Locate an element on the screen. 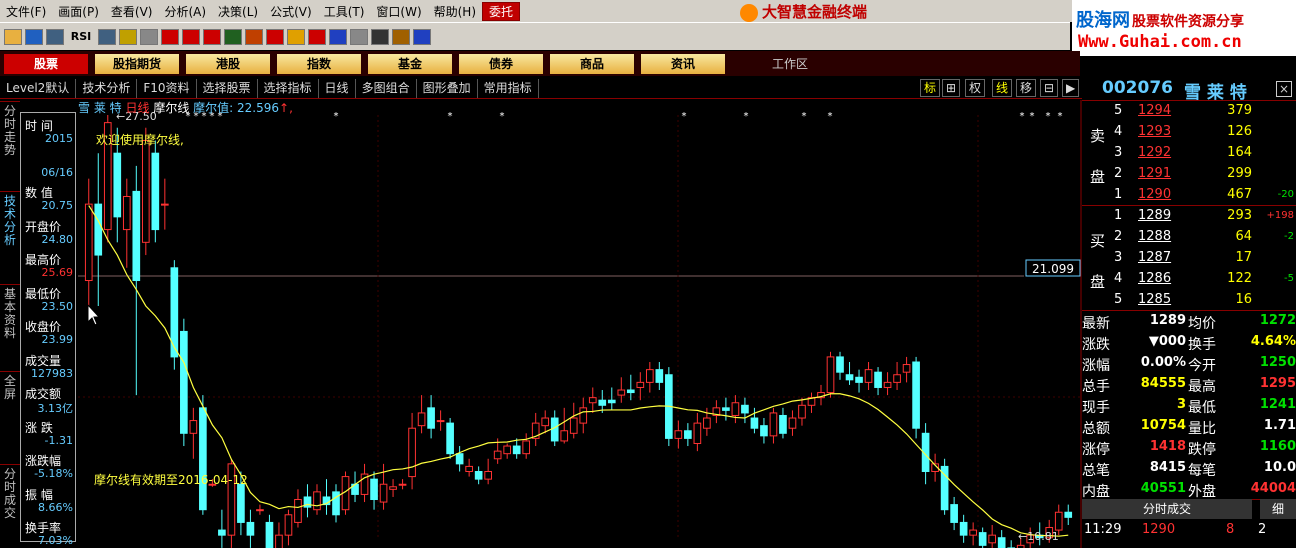 The image size is (1296, 548). vtab-0: 分时走势 is located at coordinates (10, 131).